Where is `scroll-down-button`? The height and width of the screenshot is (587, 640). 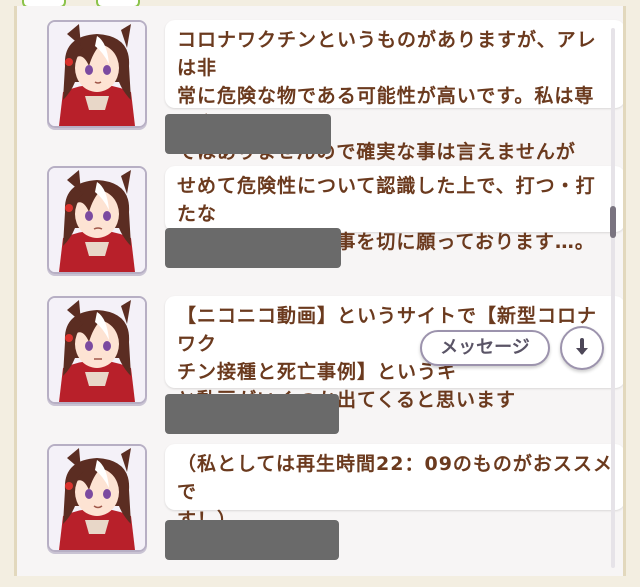 scroll-down-button is located at coordinates (582, 348).